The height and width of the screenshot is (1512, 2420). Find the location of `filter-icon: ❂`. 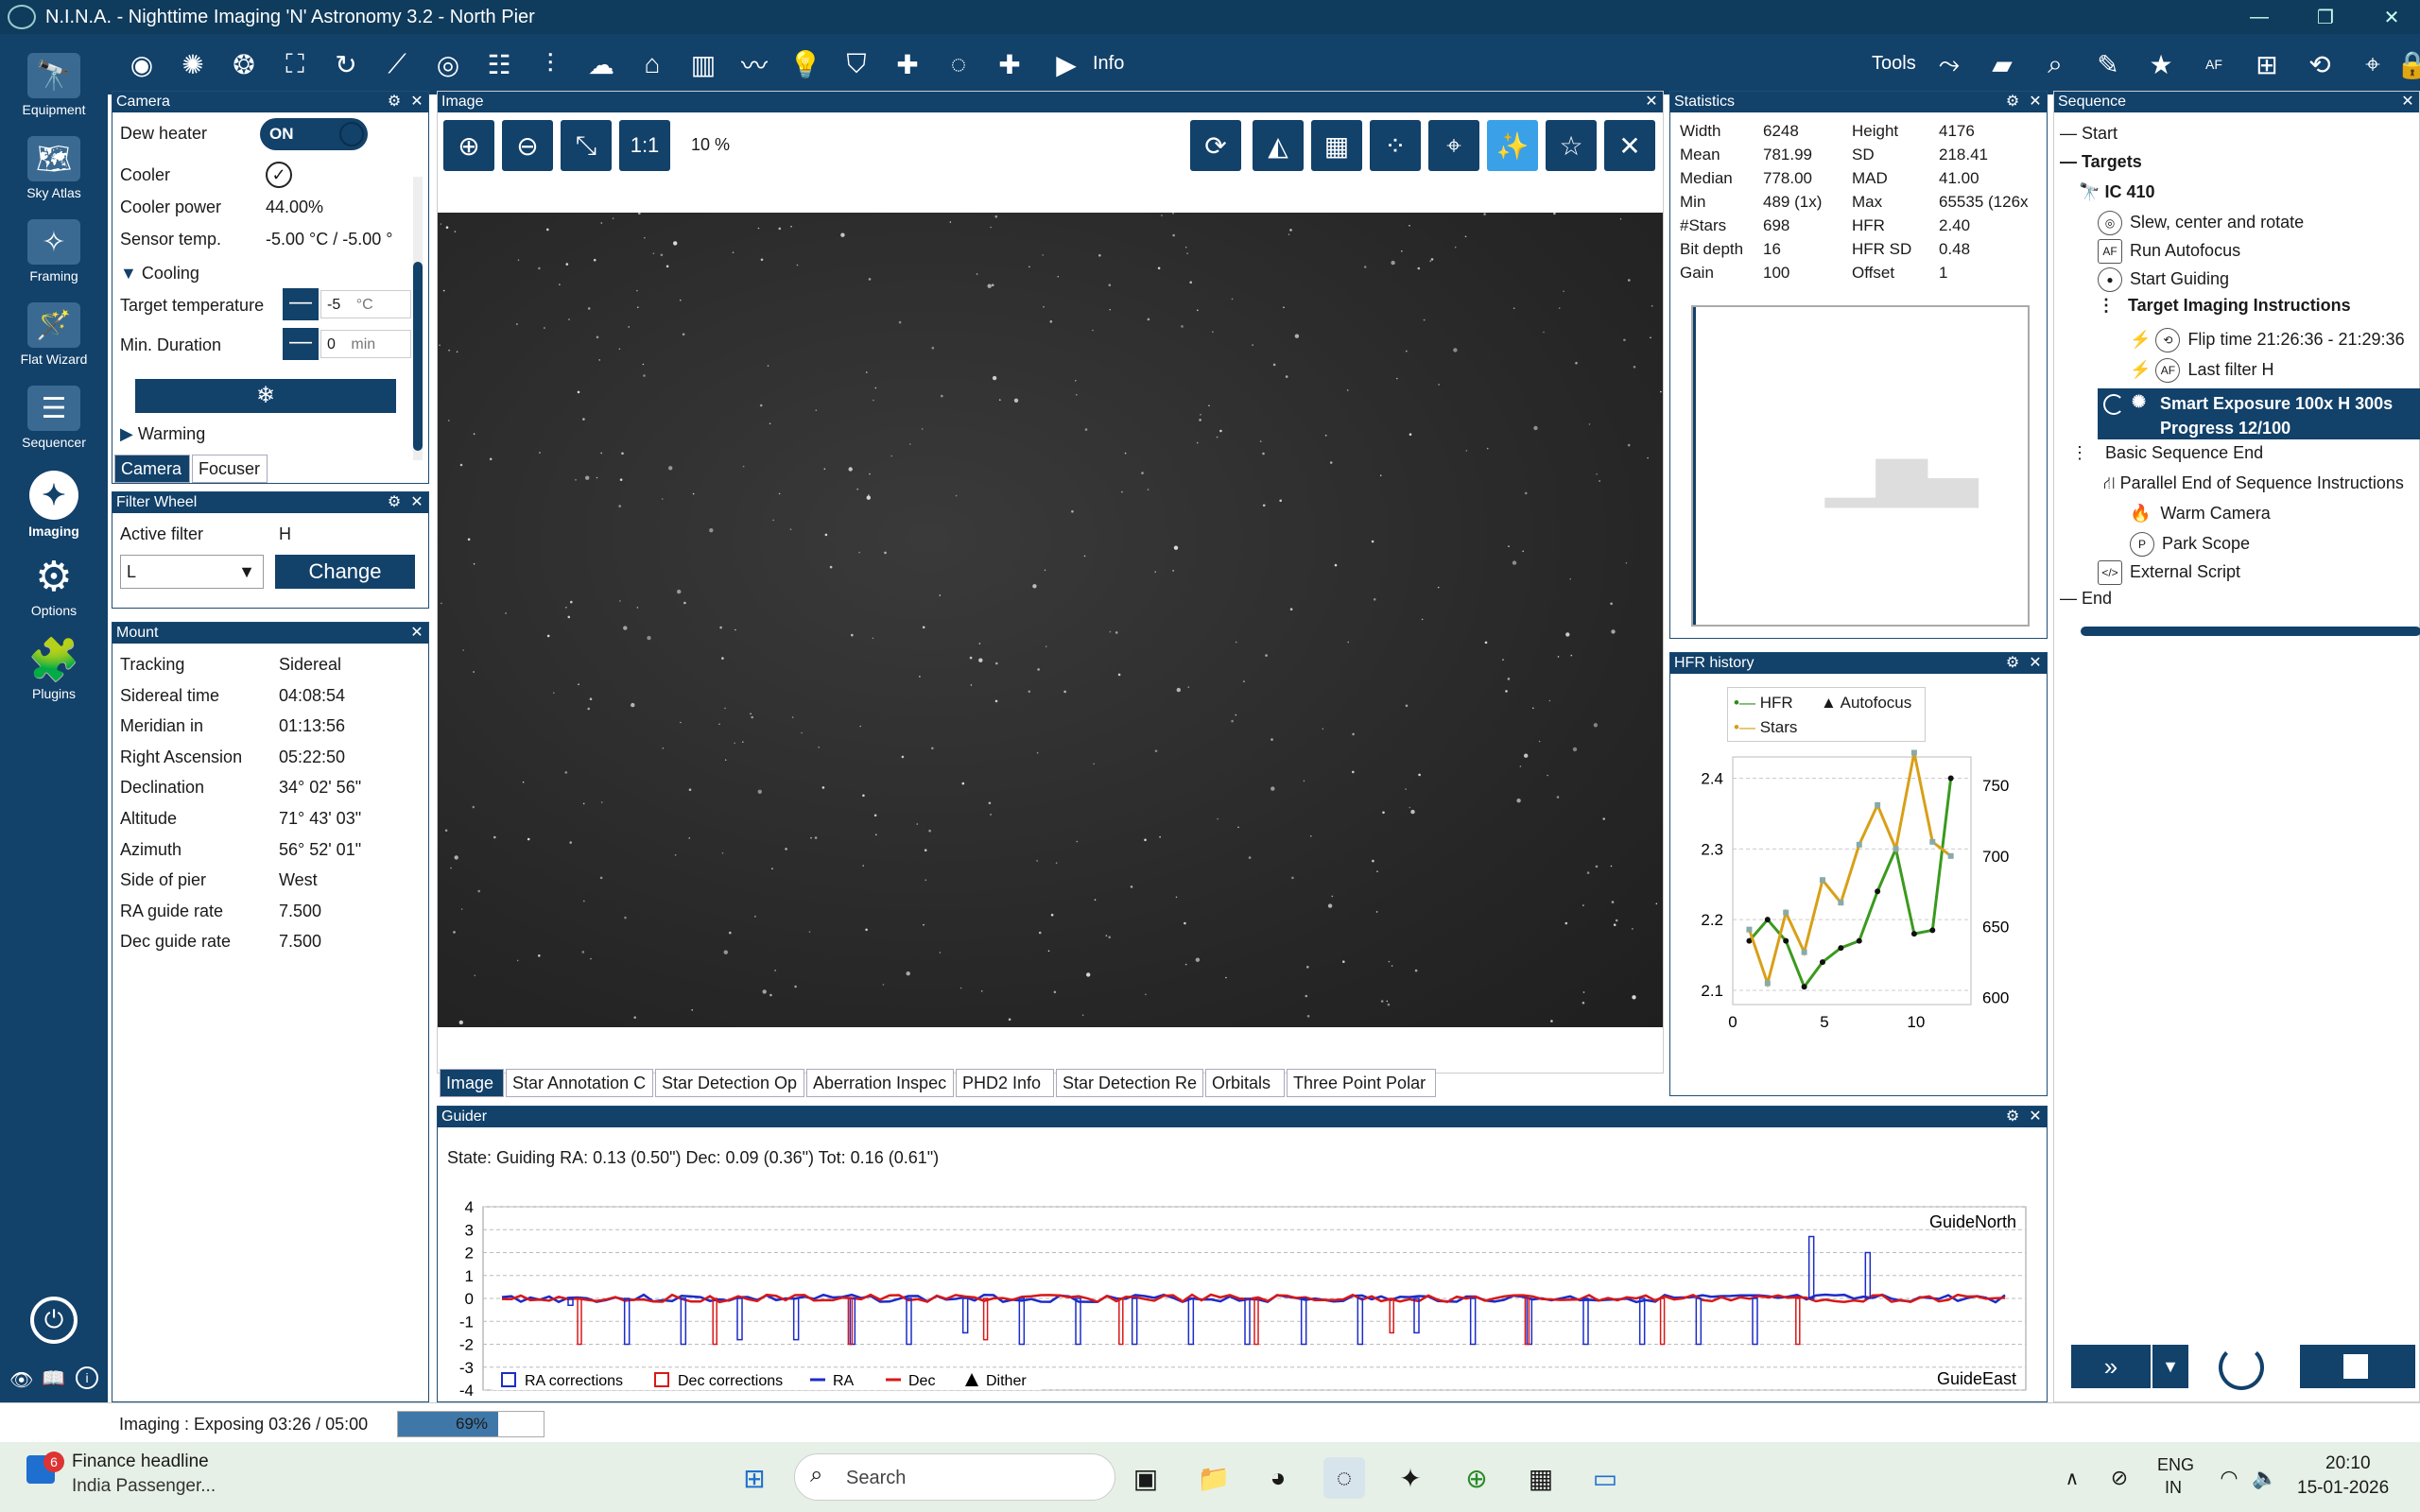

filter-icon: ❂ is located at coordinates (244, 64).